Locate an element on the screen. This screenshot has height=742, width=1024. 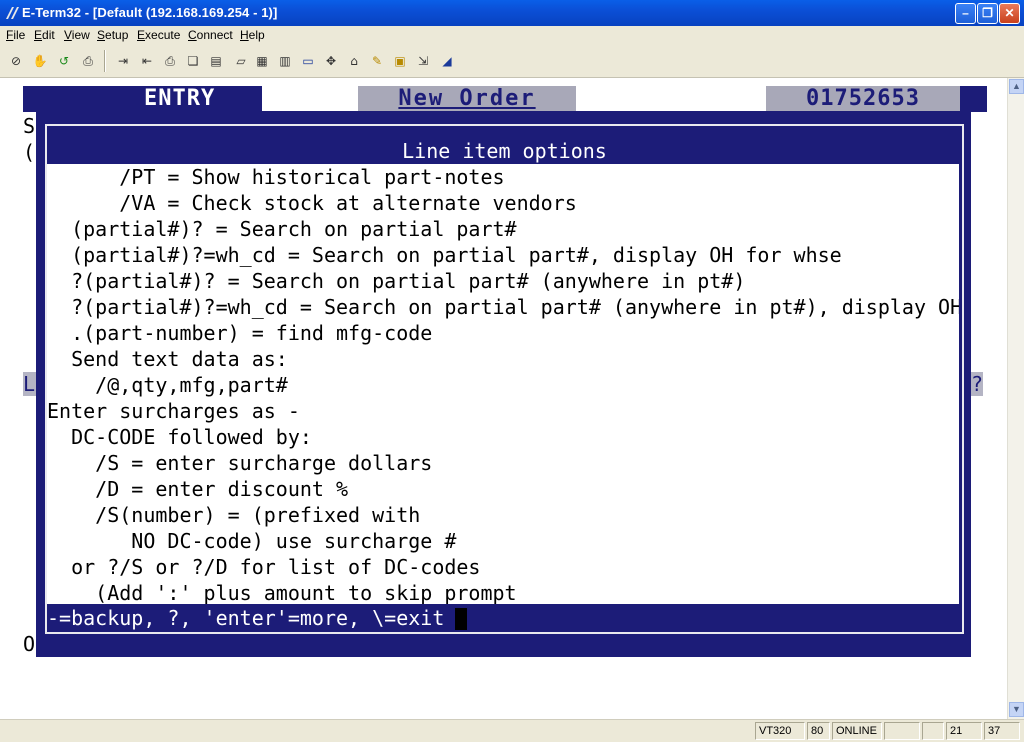
print-setup-icon: ⎙ is located at coordinates (88, 61).